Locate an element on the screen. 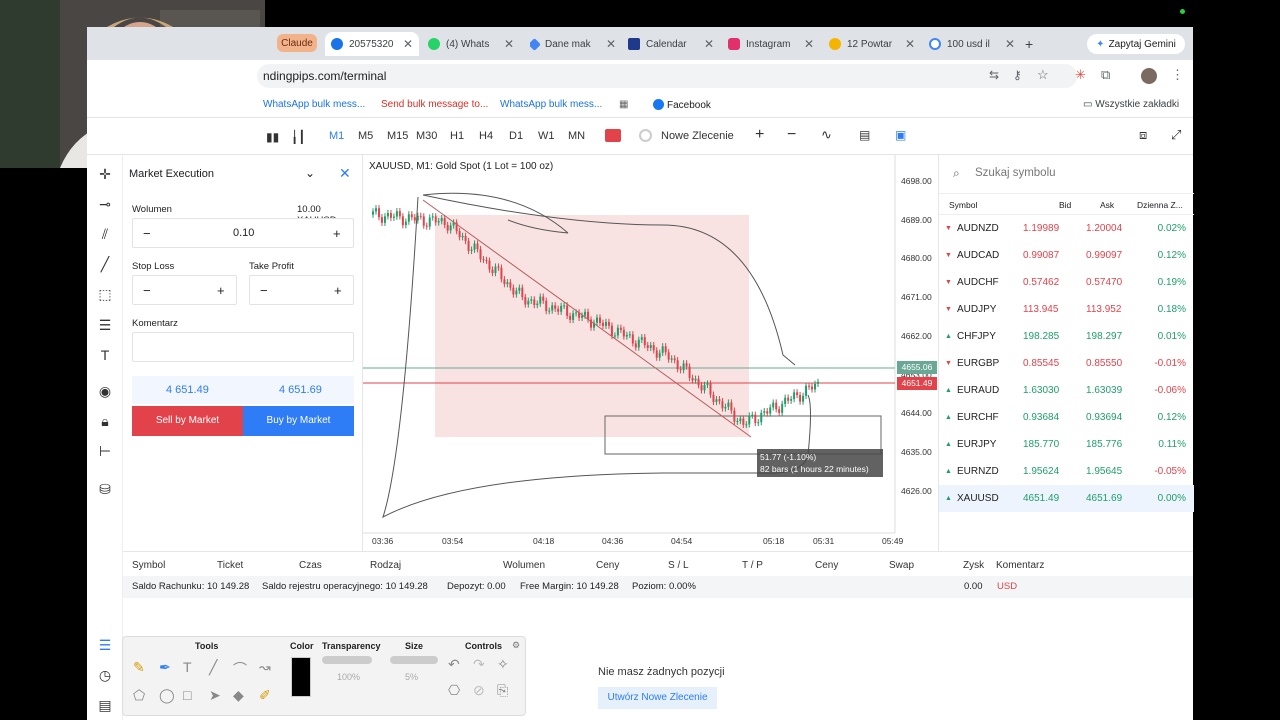 The image size is (1280, 720). history-icon: ◷ is located at coordinates (105, 675).